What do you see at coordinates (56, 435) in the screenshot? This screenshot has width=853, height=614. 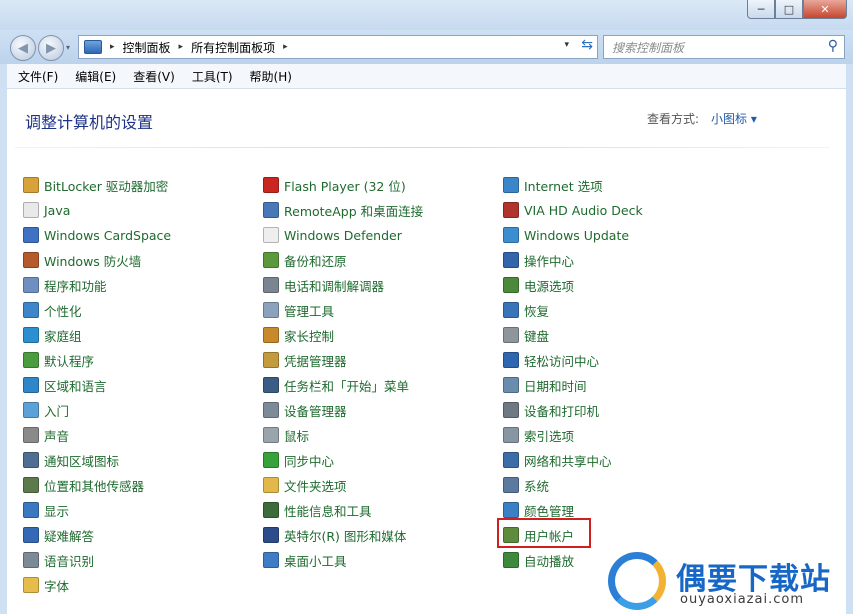 I see `item-label: 声音` at bounding box center [56, 435].